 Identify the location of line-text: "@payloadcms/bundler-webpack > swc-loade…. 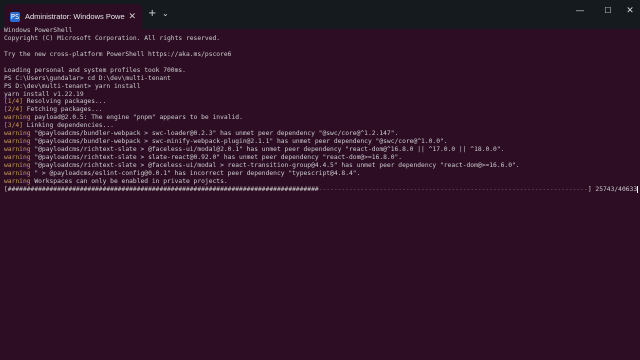
(214, 134).